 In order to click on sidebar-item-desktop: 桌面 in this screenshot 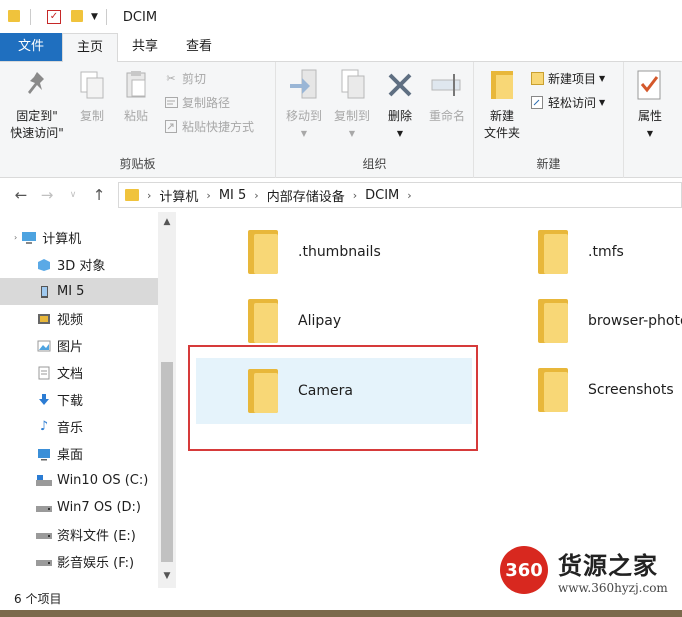, I will do `click(79, 453)`.